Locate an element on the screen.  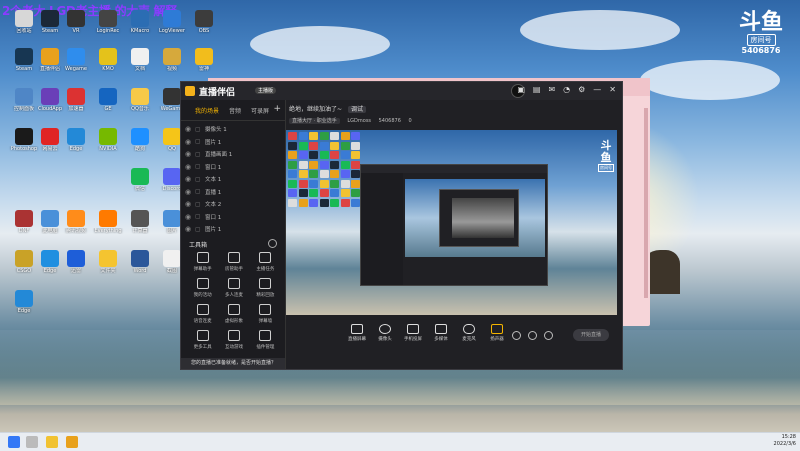
screen-capture-button: 直播屏幕 is located at coordinates (357, 333).